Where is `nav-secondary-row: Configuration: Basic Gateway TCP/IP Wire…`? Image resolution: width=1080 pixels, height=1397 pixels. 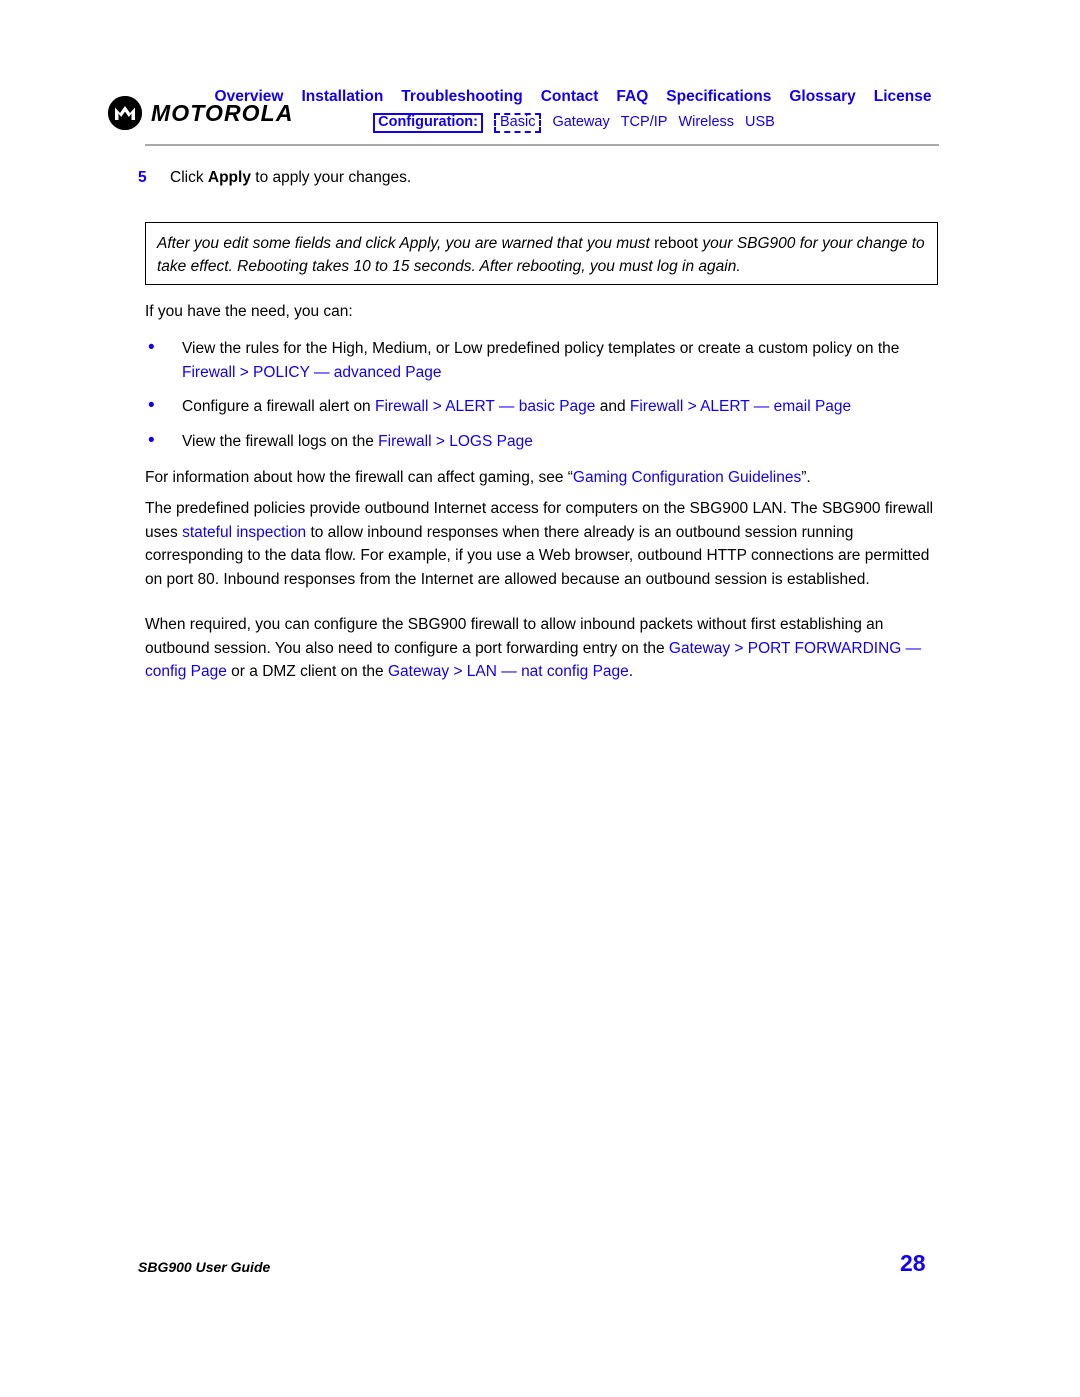
nav-secondary-row: Configuration: Basic Gateway TCP/IP Wire… is located at coordinates (540, 123).